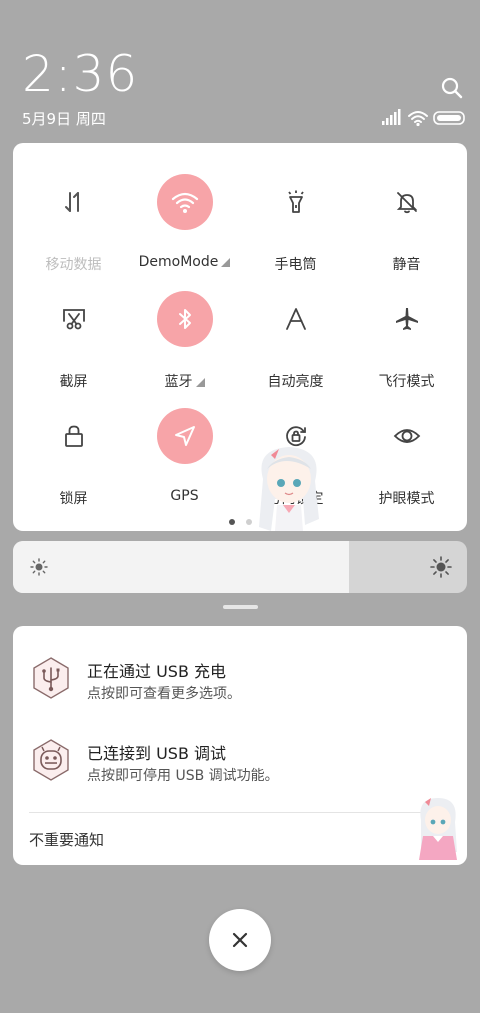 The width and height of the screenshot is (480, 1013). I want to click on tile-screenshot: 截屏, so click(73, 333).